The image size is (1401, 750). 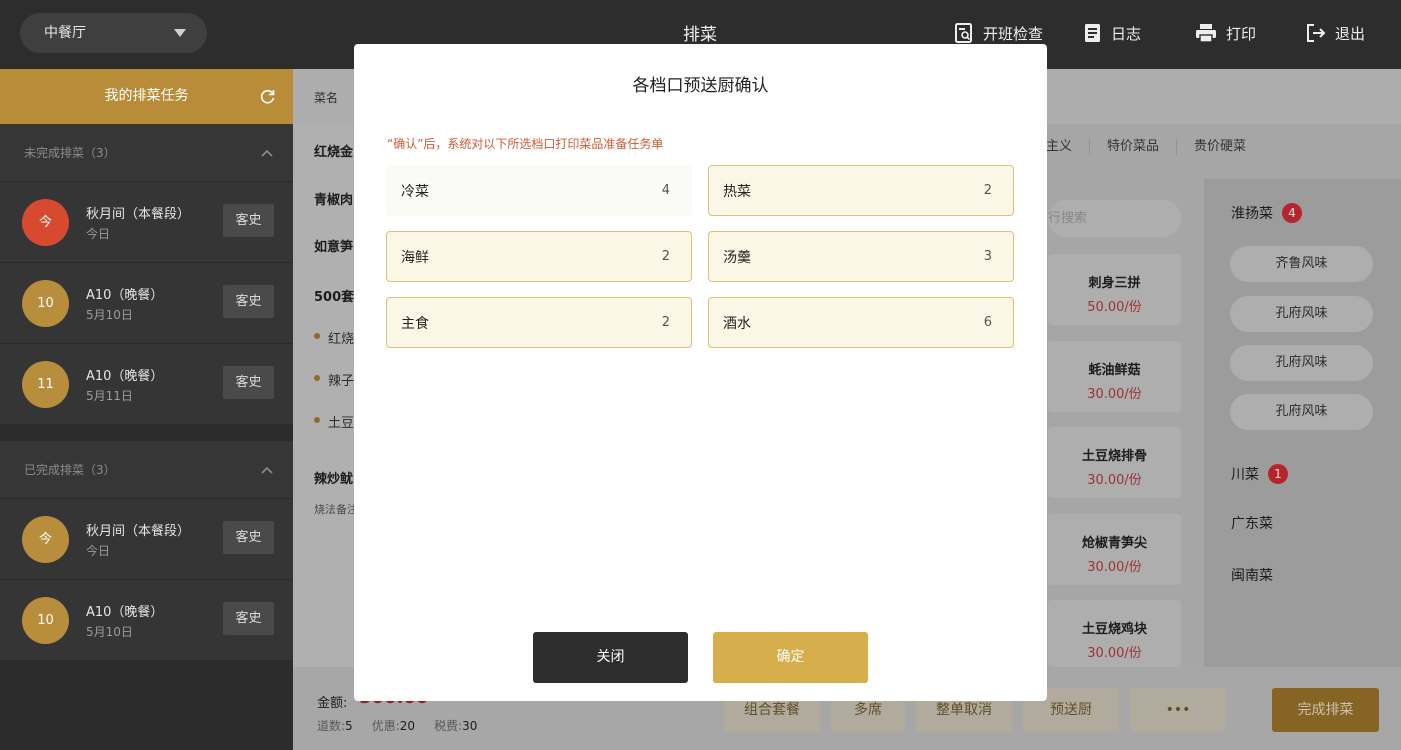 I want to click on task-item: 11 A10（晚餐） 5月11日 客史, so click(x=146, y=384).